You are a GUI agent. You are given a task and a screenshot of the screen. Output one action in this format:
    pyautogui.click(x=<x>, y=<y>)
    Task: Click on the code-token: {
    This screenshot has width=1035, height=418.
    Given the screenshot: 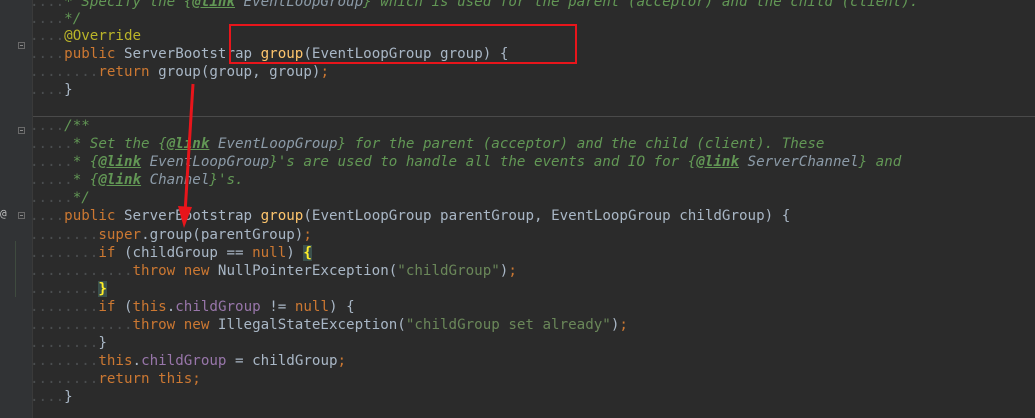 What is the action you would take?
    pyautogui.click(x=307, y=253)
    